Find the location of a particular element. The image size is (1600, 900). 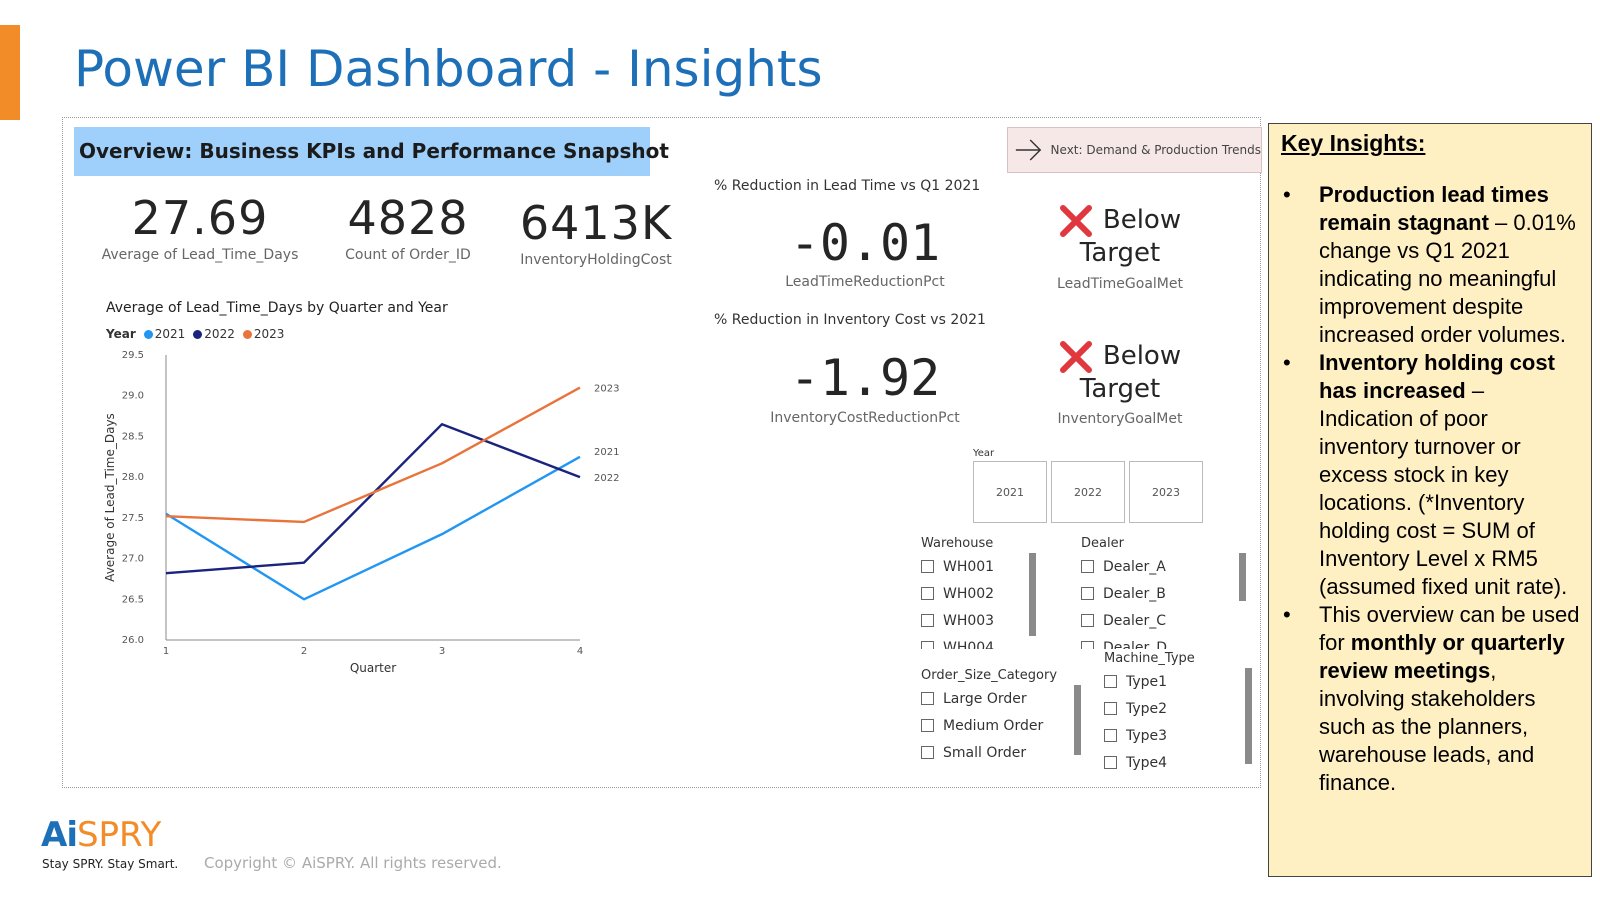

machine-type-slicer-list: Type1 Type2 Type3 Type4 is located at coordinates (1164, 723).